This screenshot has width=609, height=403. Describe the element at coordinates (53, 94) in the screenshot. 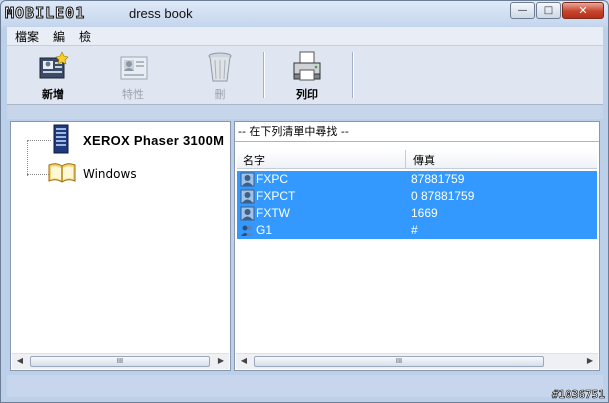

I see `new-label: 新增` at that location.